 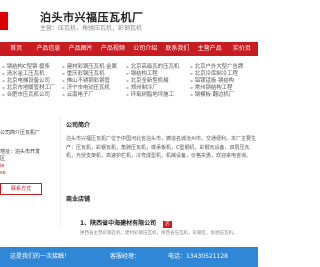 I want to click on nav-item-products: 产品信息, so click(x=48, y=49).